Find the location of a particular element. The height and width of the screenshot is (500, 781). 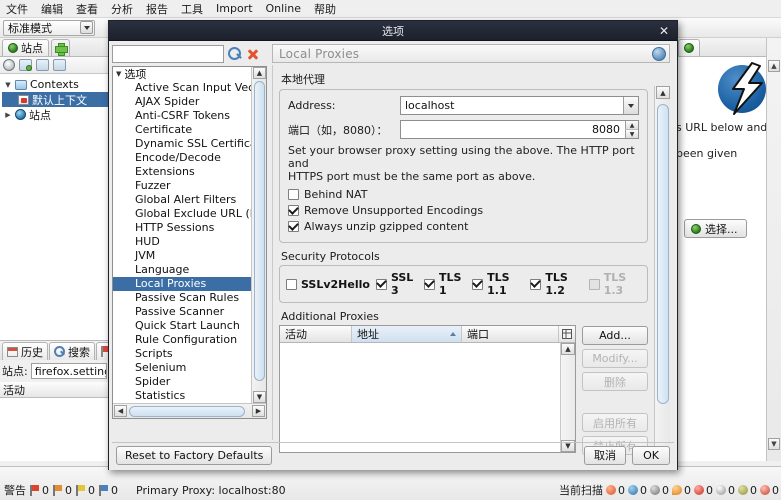

table-vscrollbar: ▲ ▼ is located at coordinates (567, 397).